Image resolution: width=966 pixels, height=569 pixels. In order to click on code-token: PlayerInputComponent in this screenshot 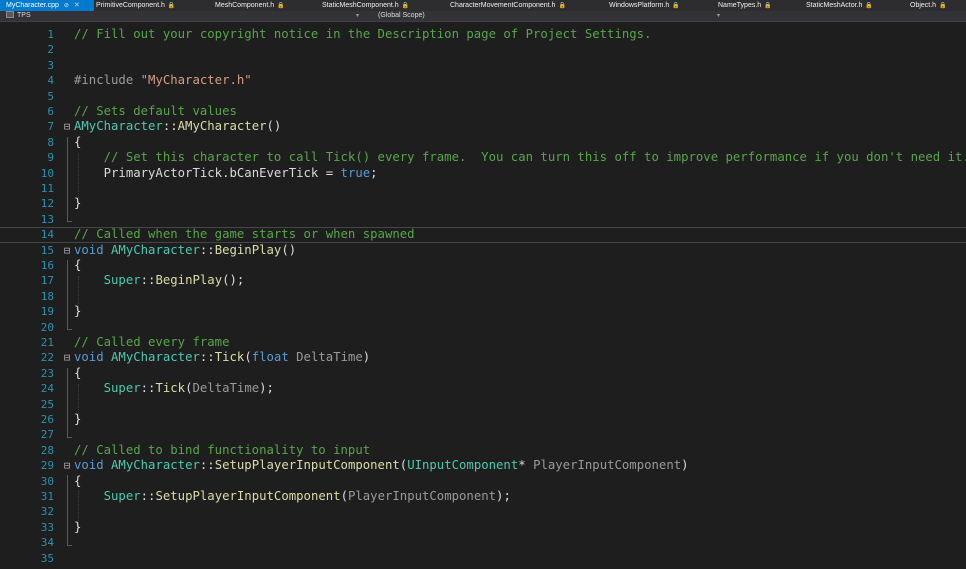, I will do `click(607, 465)`.